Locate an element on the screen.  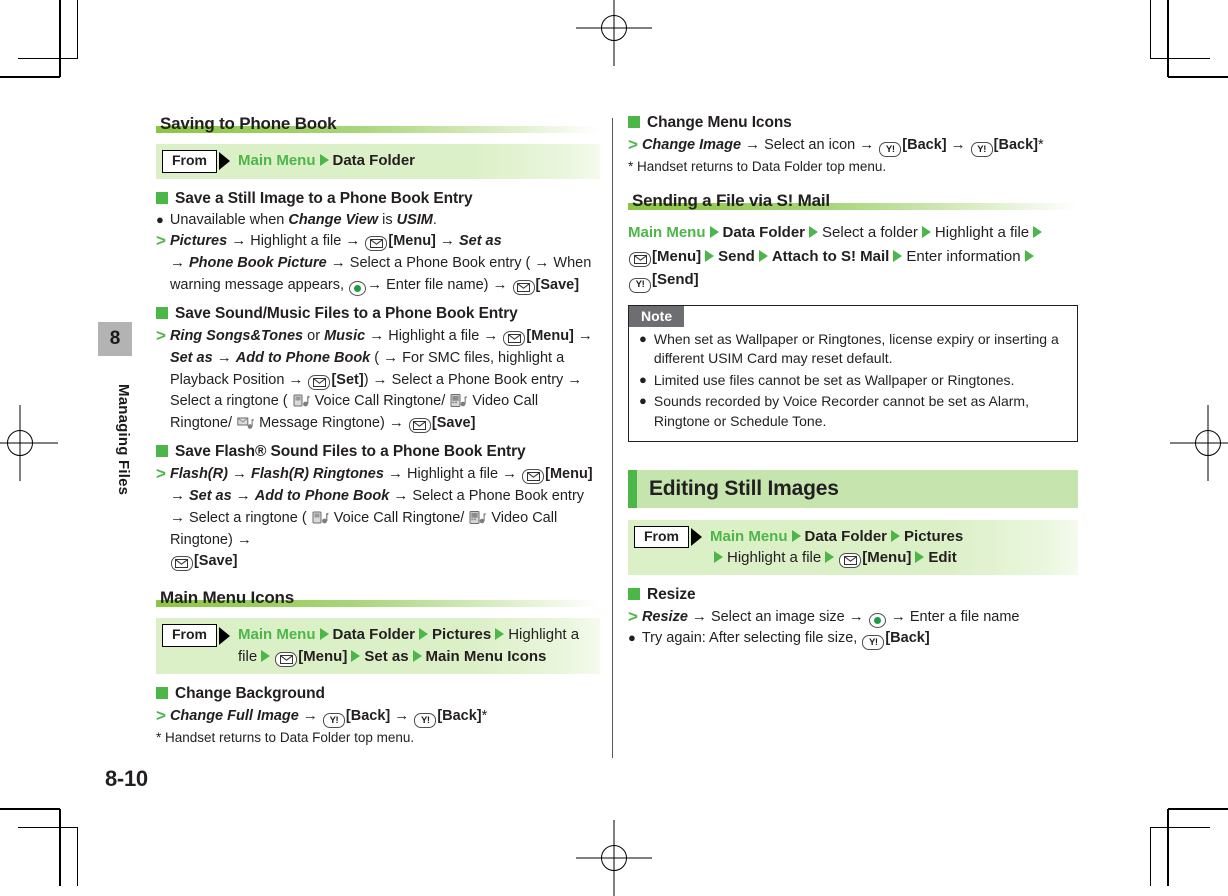
subsection-label: Resize is located at coordinates (671, 595).